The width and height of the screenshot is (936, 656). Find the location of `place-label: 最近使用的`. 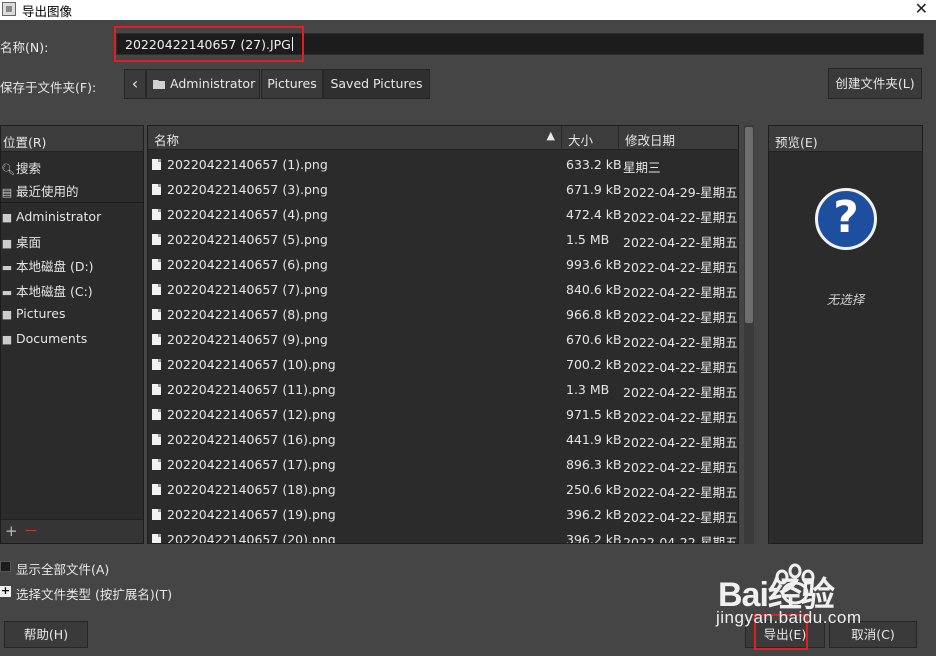

place-label: 最近使用的 is located at coordinates (47, 191).